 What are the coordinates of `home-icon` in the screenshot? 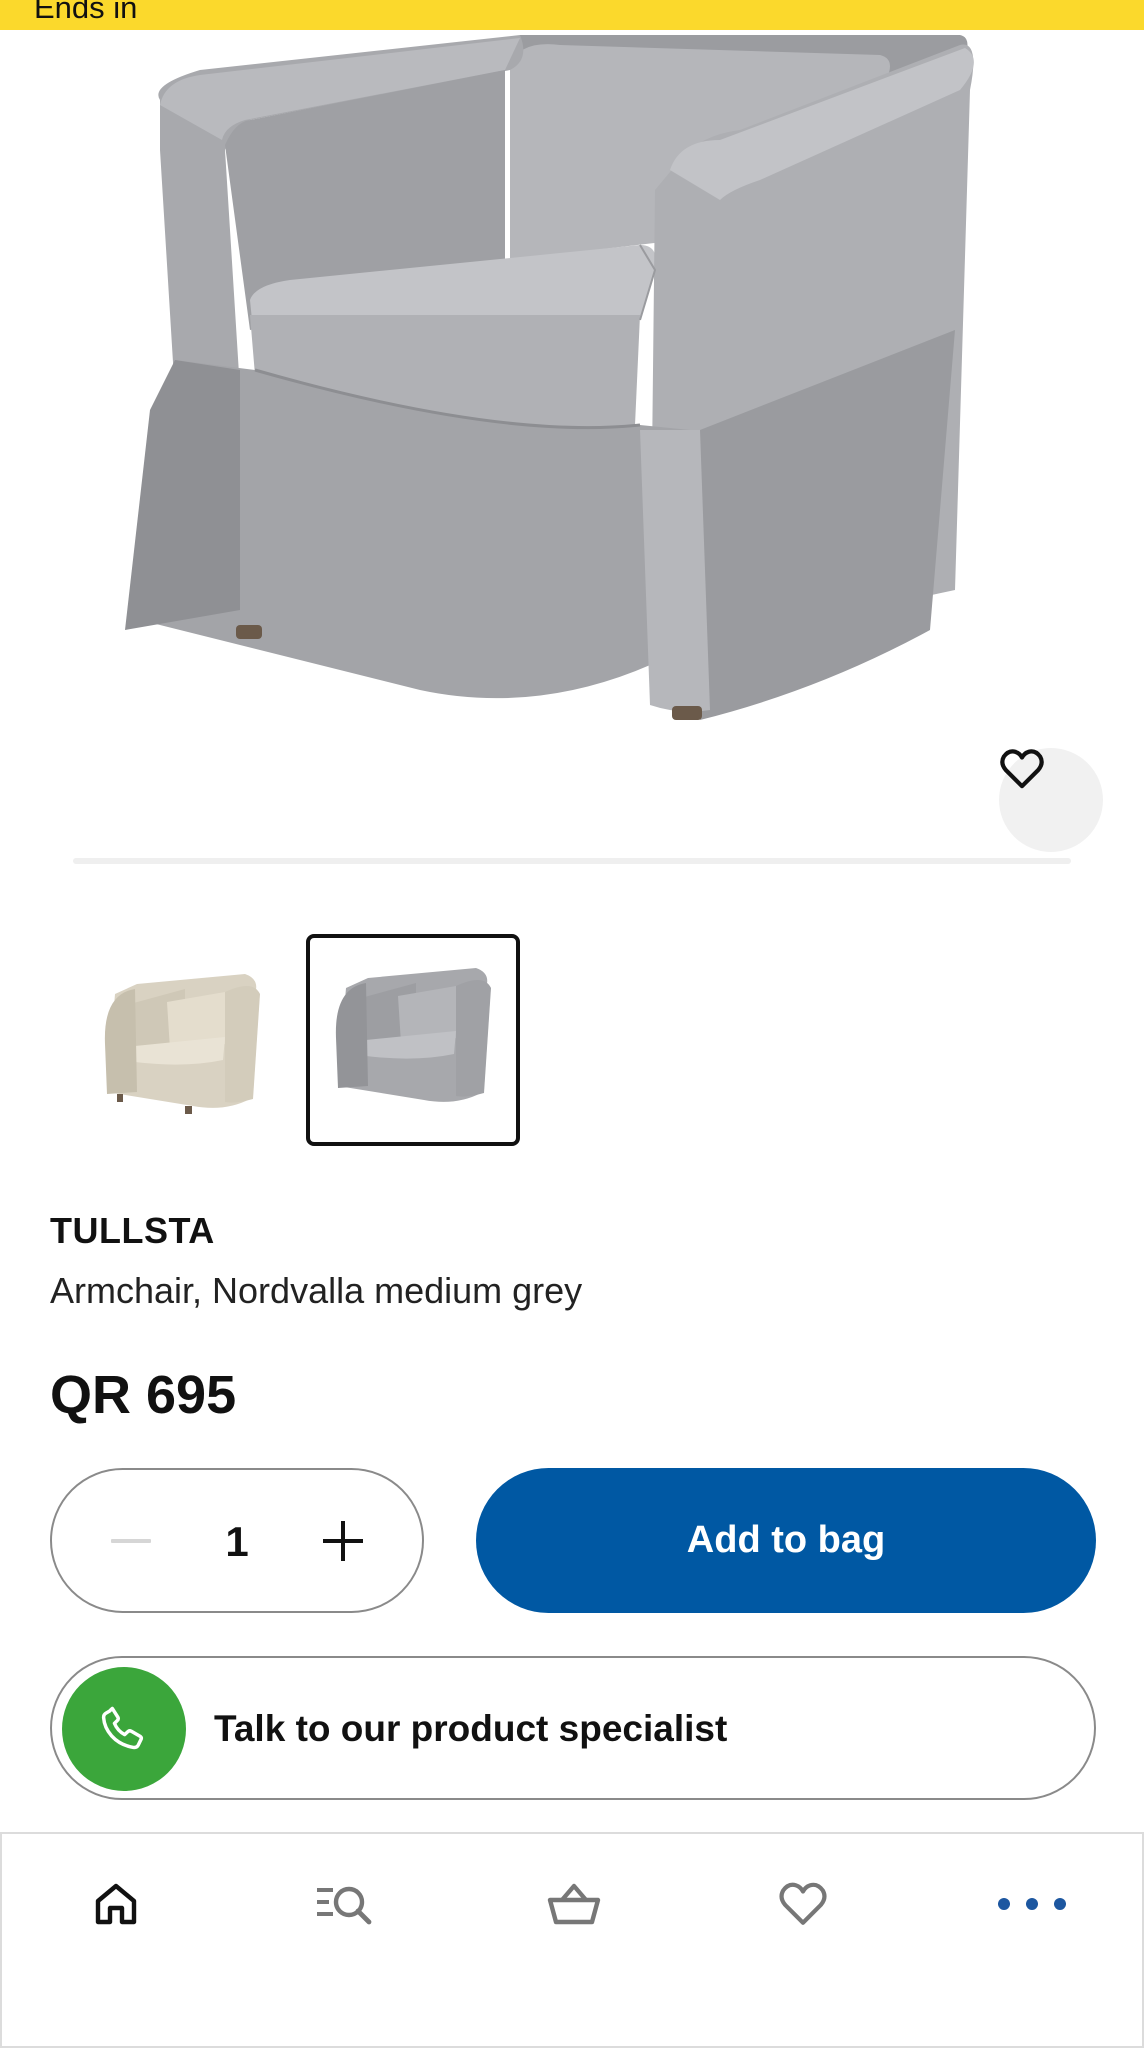 It's located at (116, 1904).